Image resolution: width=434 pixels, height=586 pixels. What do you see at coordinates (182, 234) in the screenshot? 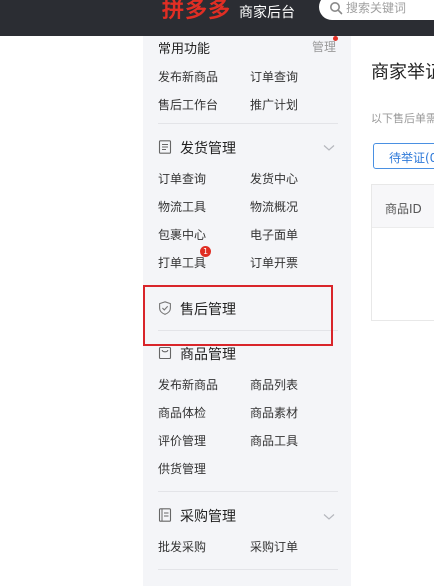
I see `shipping-item-package-center: 包裹中心` at bounding box center [182, 234].